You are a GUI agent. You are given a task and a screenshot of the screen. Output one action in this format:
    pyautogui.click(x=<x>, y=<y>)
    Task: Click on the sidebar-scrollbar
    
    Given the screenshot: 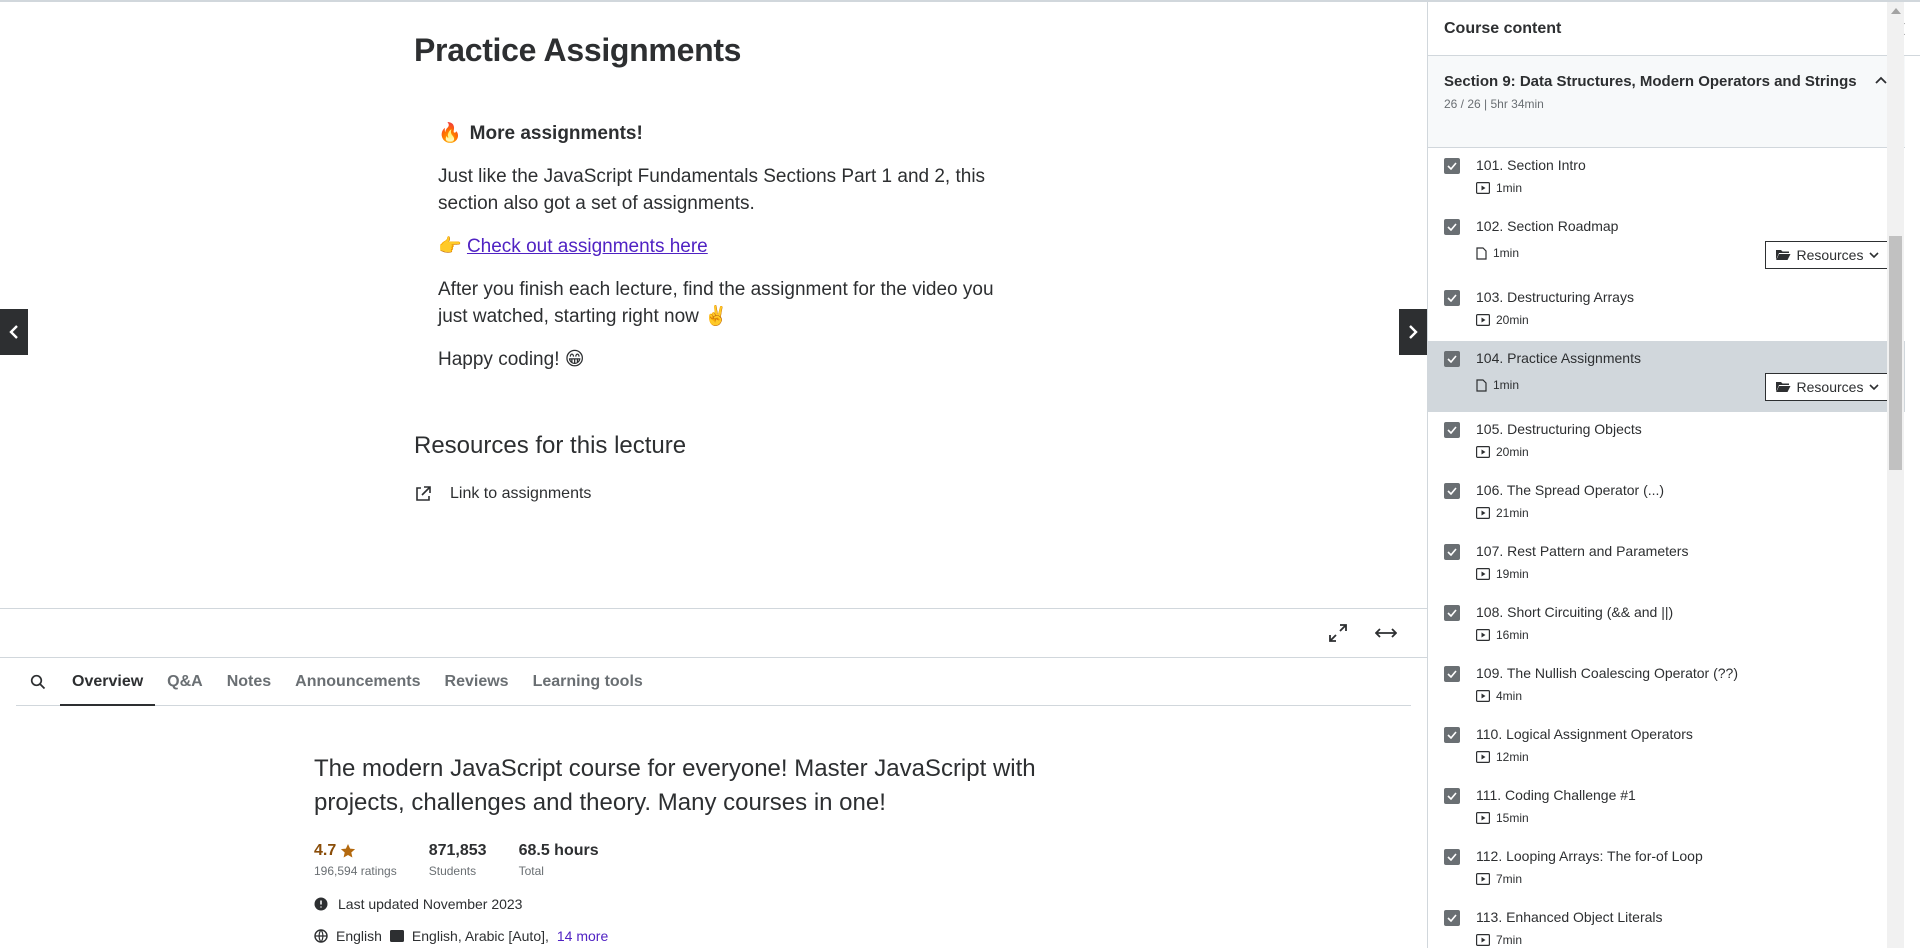 What is the action you would take?
    pyautogui.click(x=1895, y=475)
    